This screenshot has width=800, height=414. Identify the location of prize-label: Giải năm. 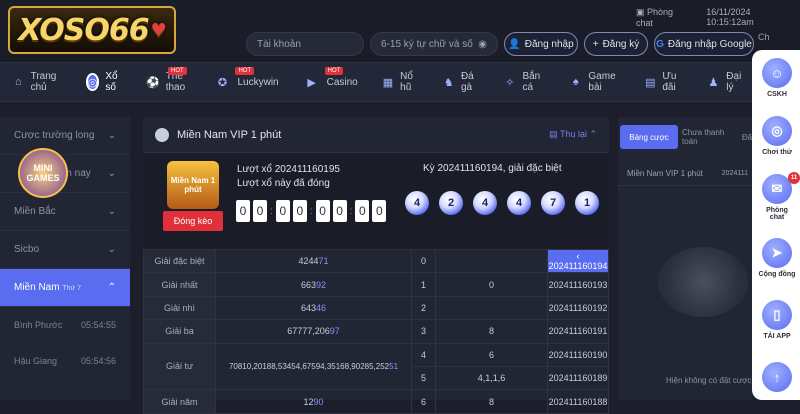
(179, 401).